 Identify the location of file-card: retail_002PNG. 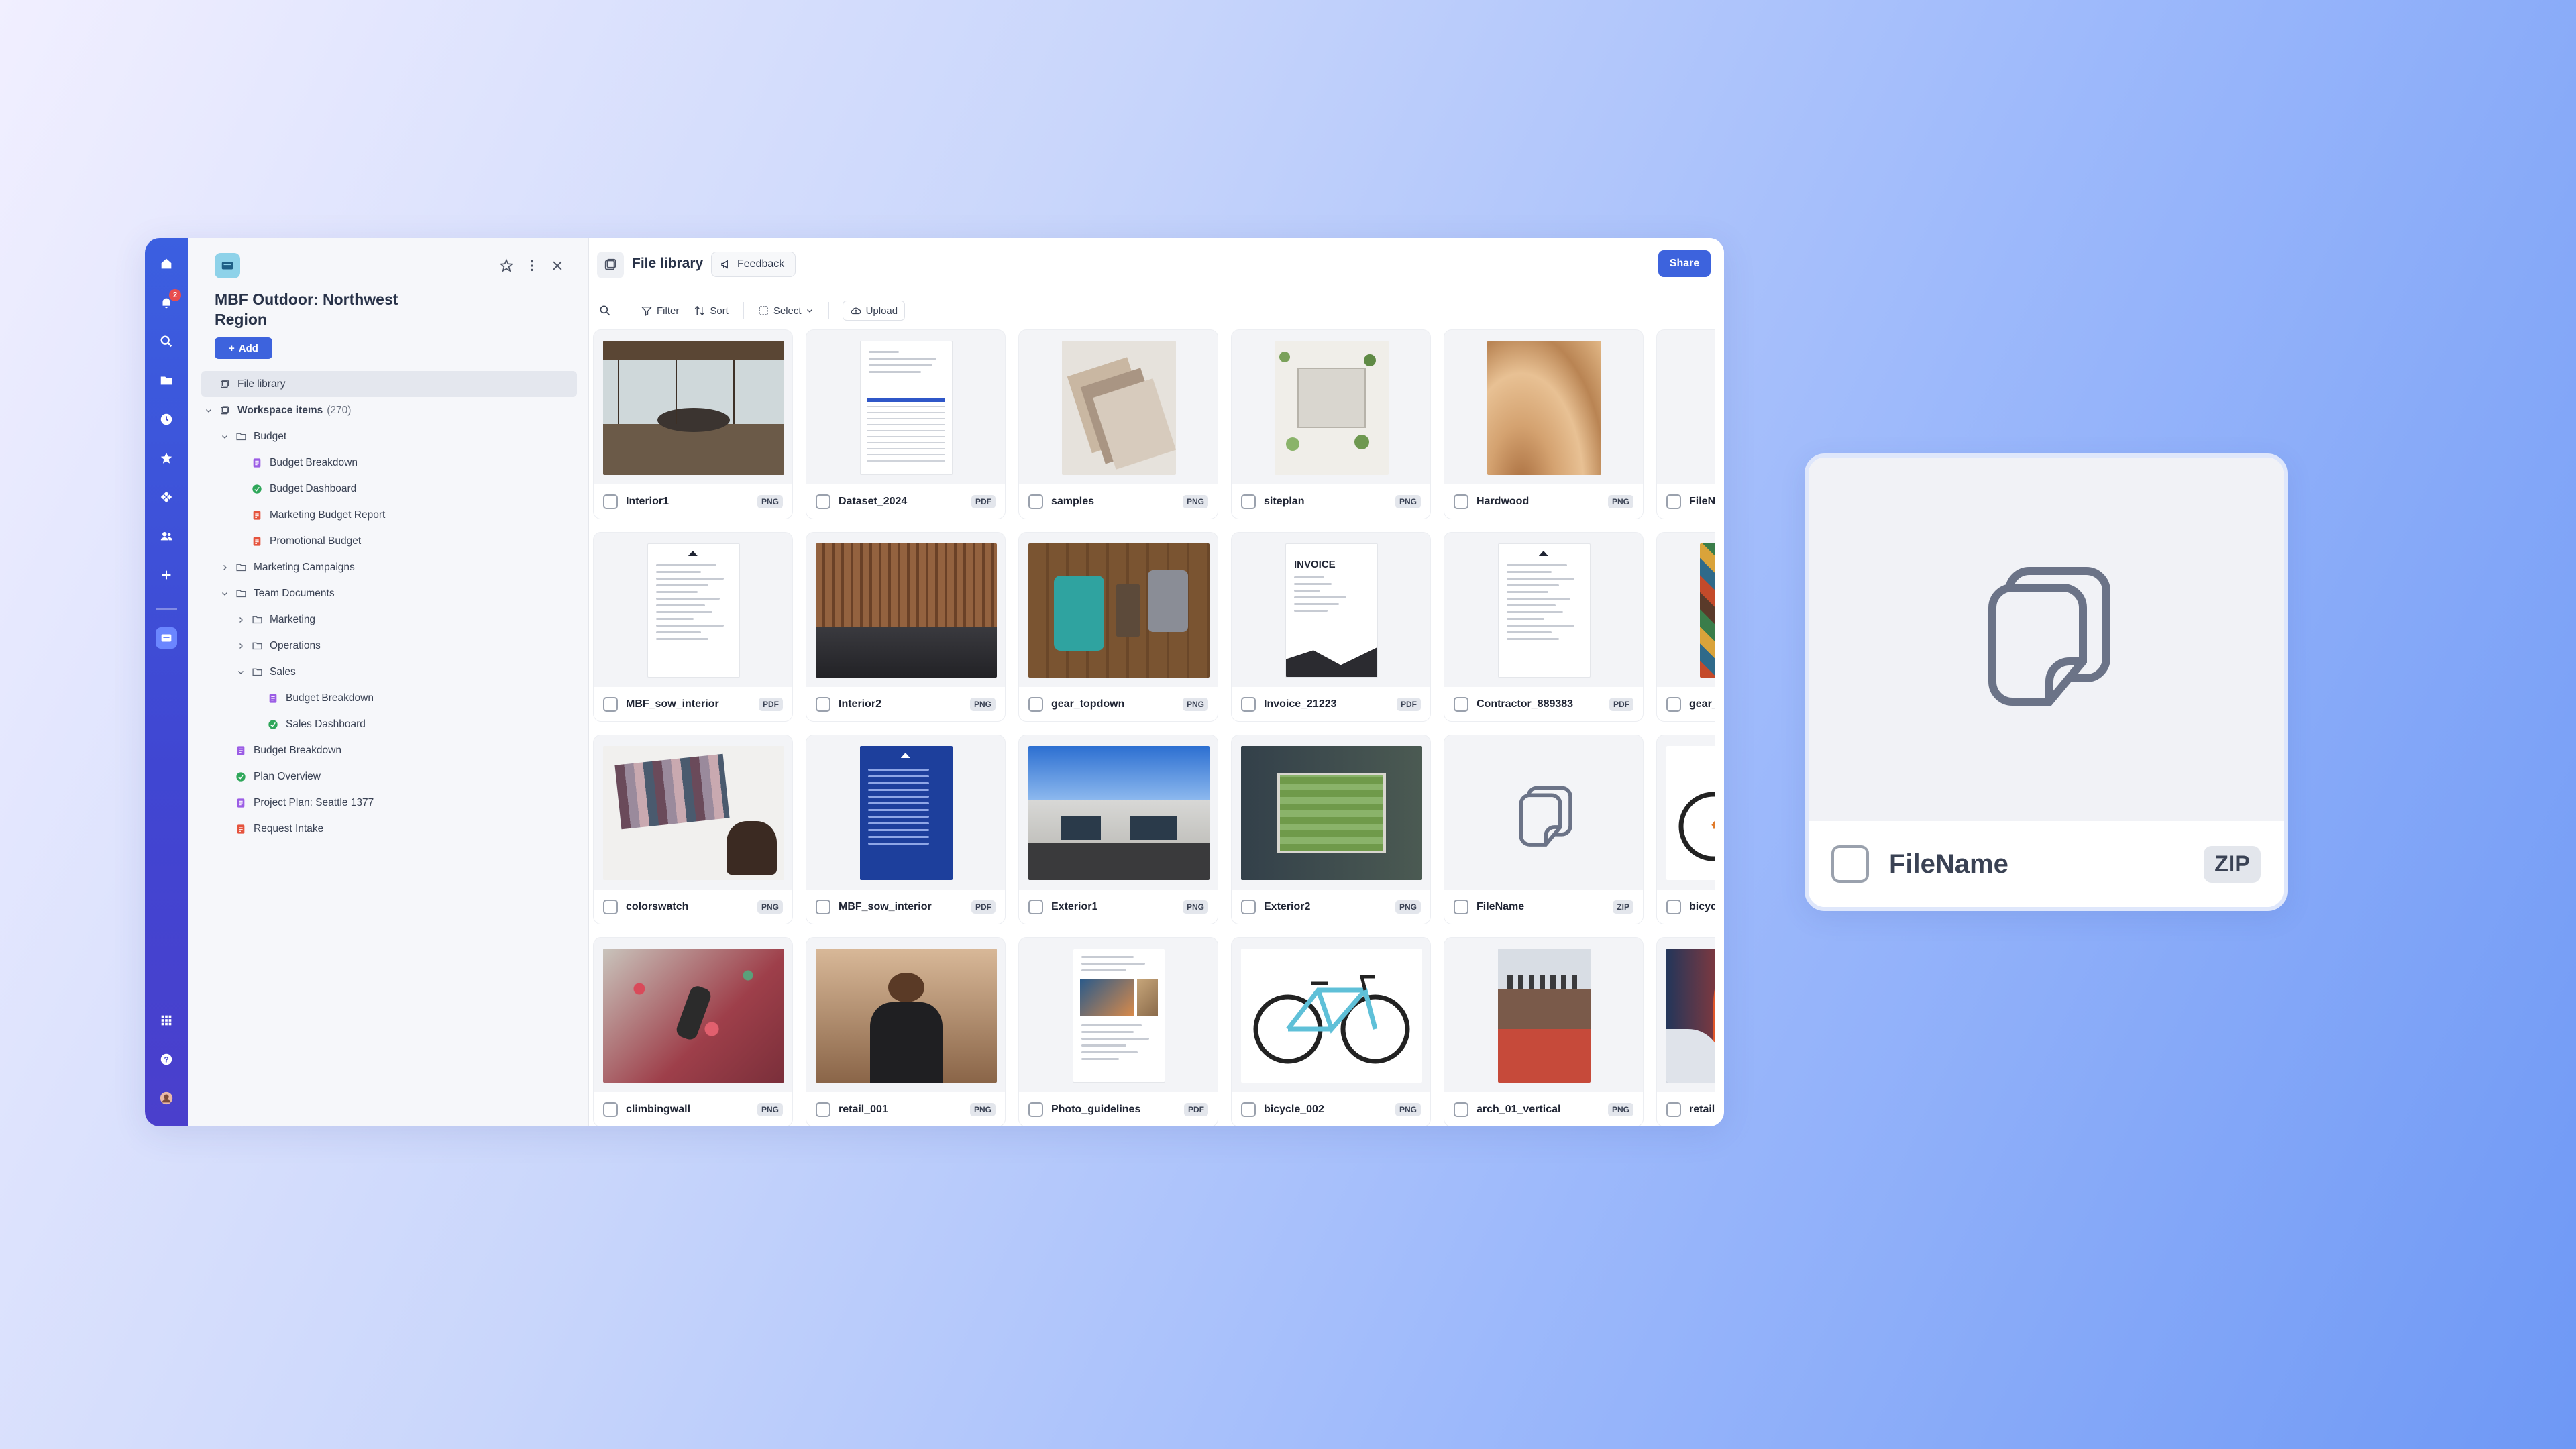
(1685, 1031).